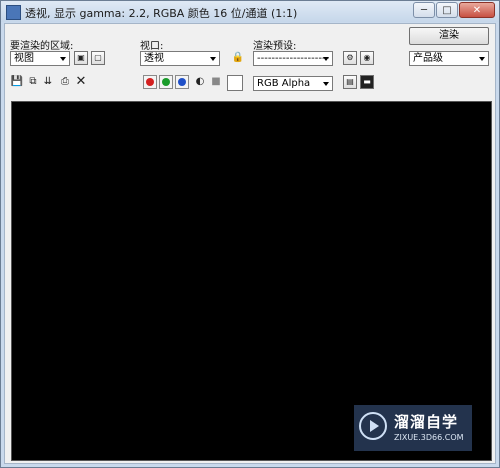 This screenshot has height=468, width=500. What do you see at coordinates (429, 437) in the screenshot?
I see `watermark-url: ZIXUE.3D66.COM` at bounding box center [429, 437].